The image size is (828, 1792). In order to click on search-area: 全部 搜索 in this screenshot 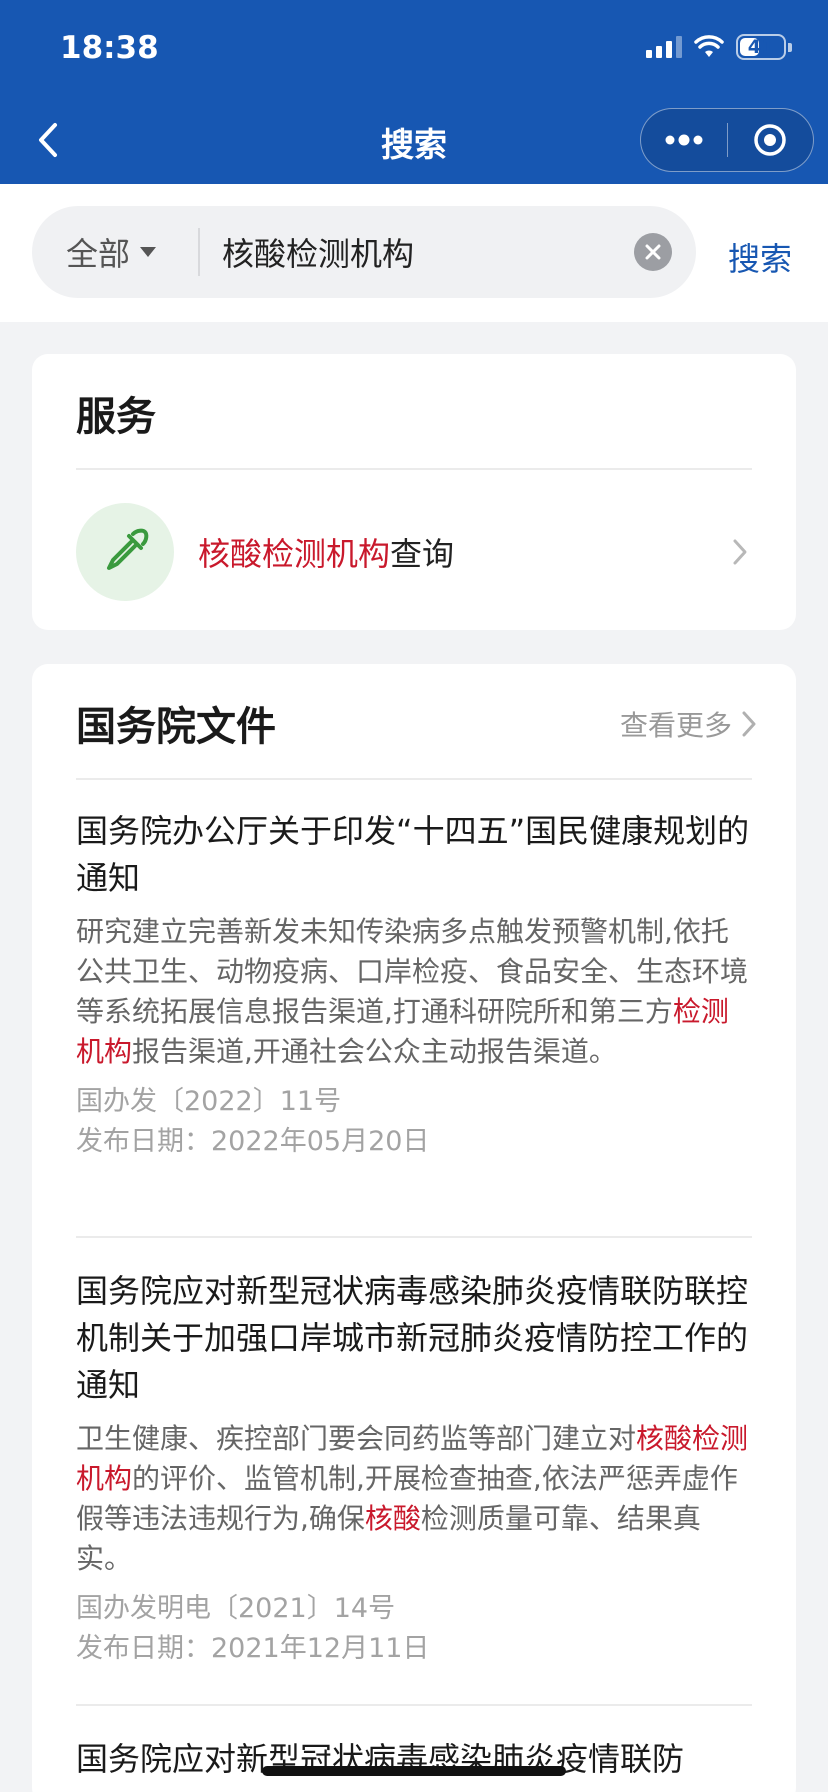, I will do `click(414, 253)`.